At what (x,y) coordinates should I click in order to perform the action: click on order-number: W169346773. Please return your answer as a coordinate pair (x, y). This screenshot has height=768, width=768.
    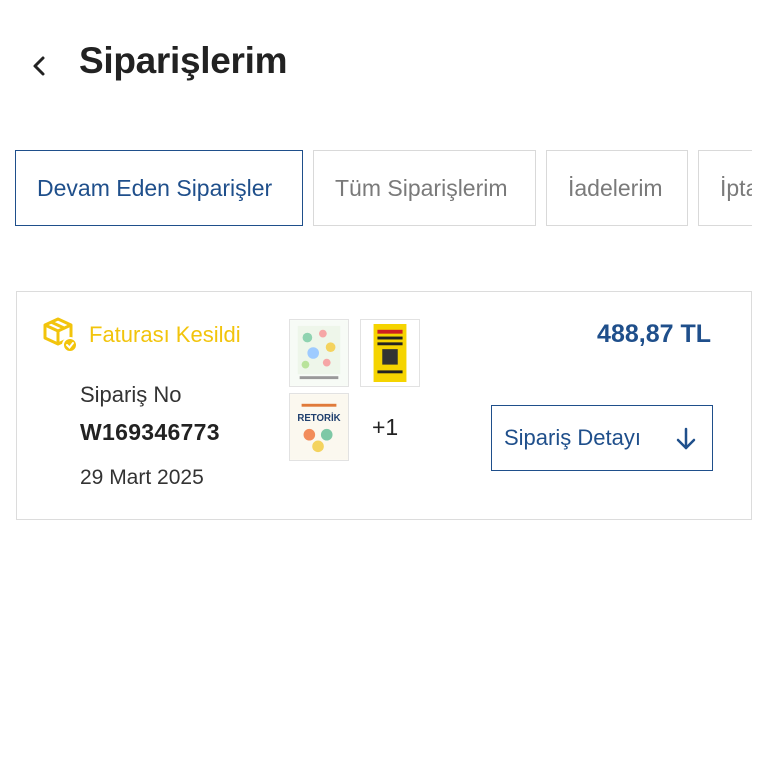
    Looking at the image, I should click on (150, 432).